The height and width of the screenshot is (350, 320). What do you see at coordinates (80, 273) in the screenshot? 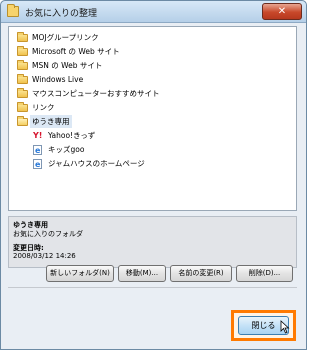
I see `new-folder-button: 新しいフォルダ(N)` at bounding box center [80, 273].